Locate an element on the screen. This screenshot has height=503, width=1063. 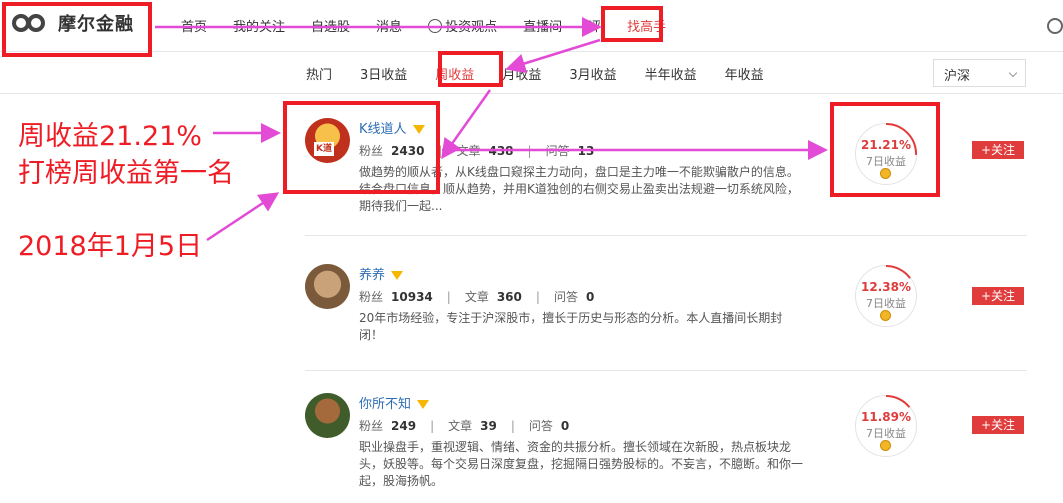
annotation-box-nav is located at coordinates (632, 24).